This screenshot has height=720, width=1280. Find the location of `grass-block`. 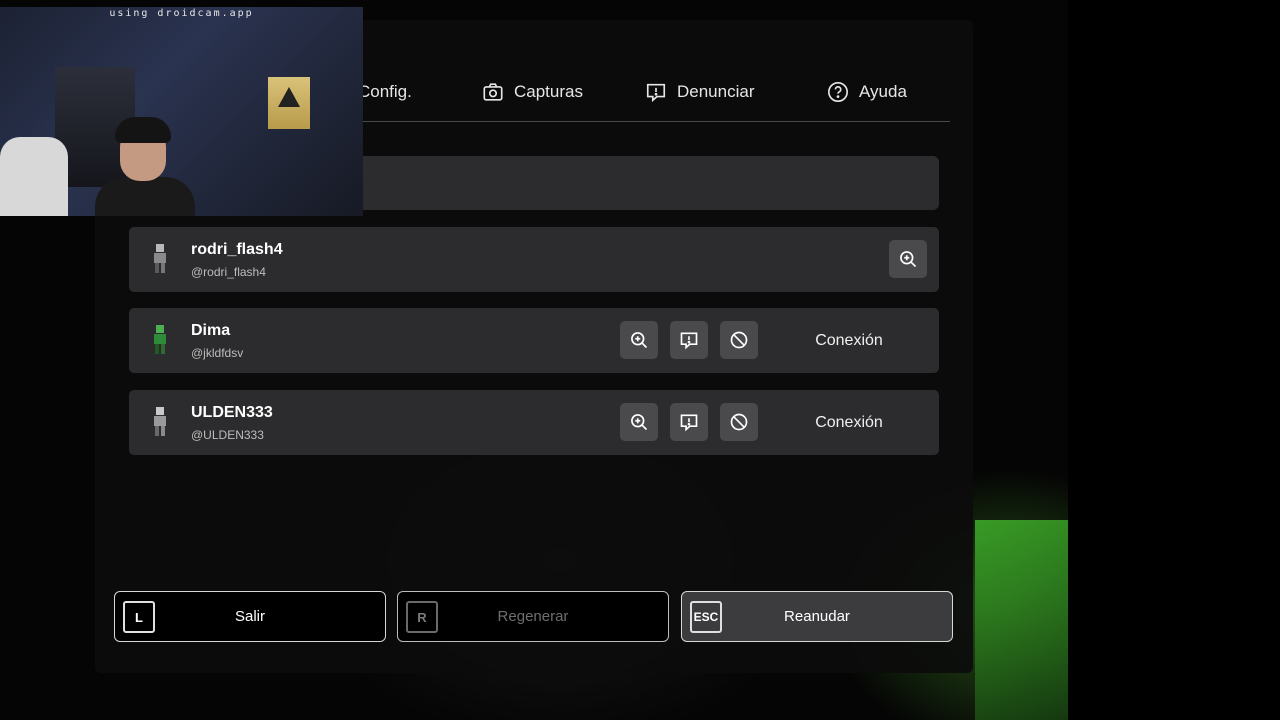

grass-block is located at coordinates (1021, 620).